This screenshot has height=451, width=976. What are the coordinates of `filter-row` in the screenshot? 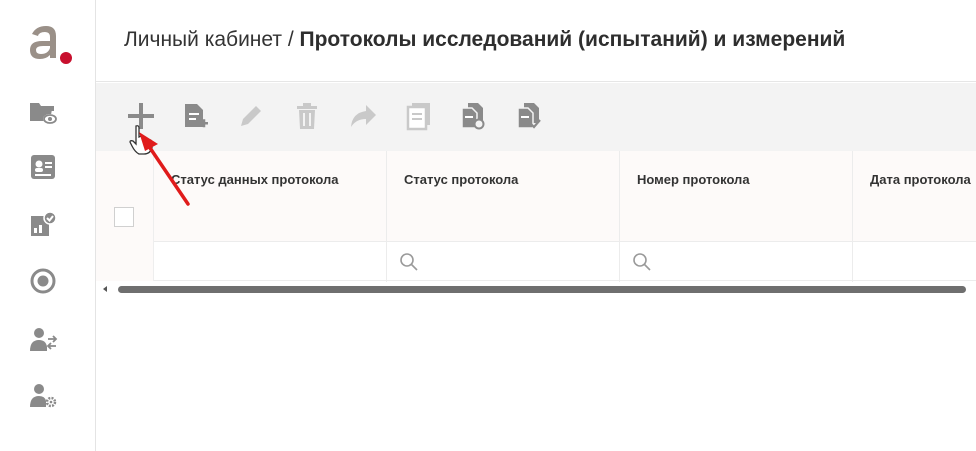 It's located at (565, 261).